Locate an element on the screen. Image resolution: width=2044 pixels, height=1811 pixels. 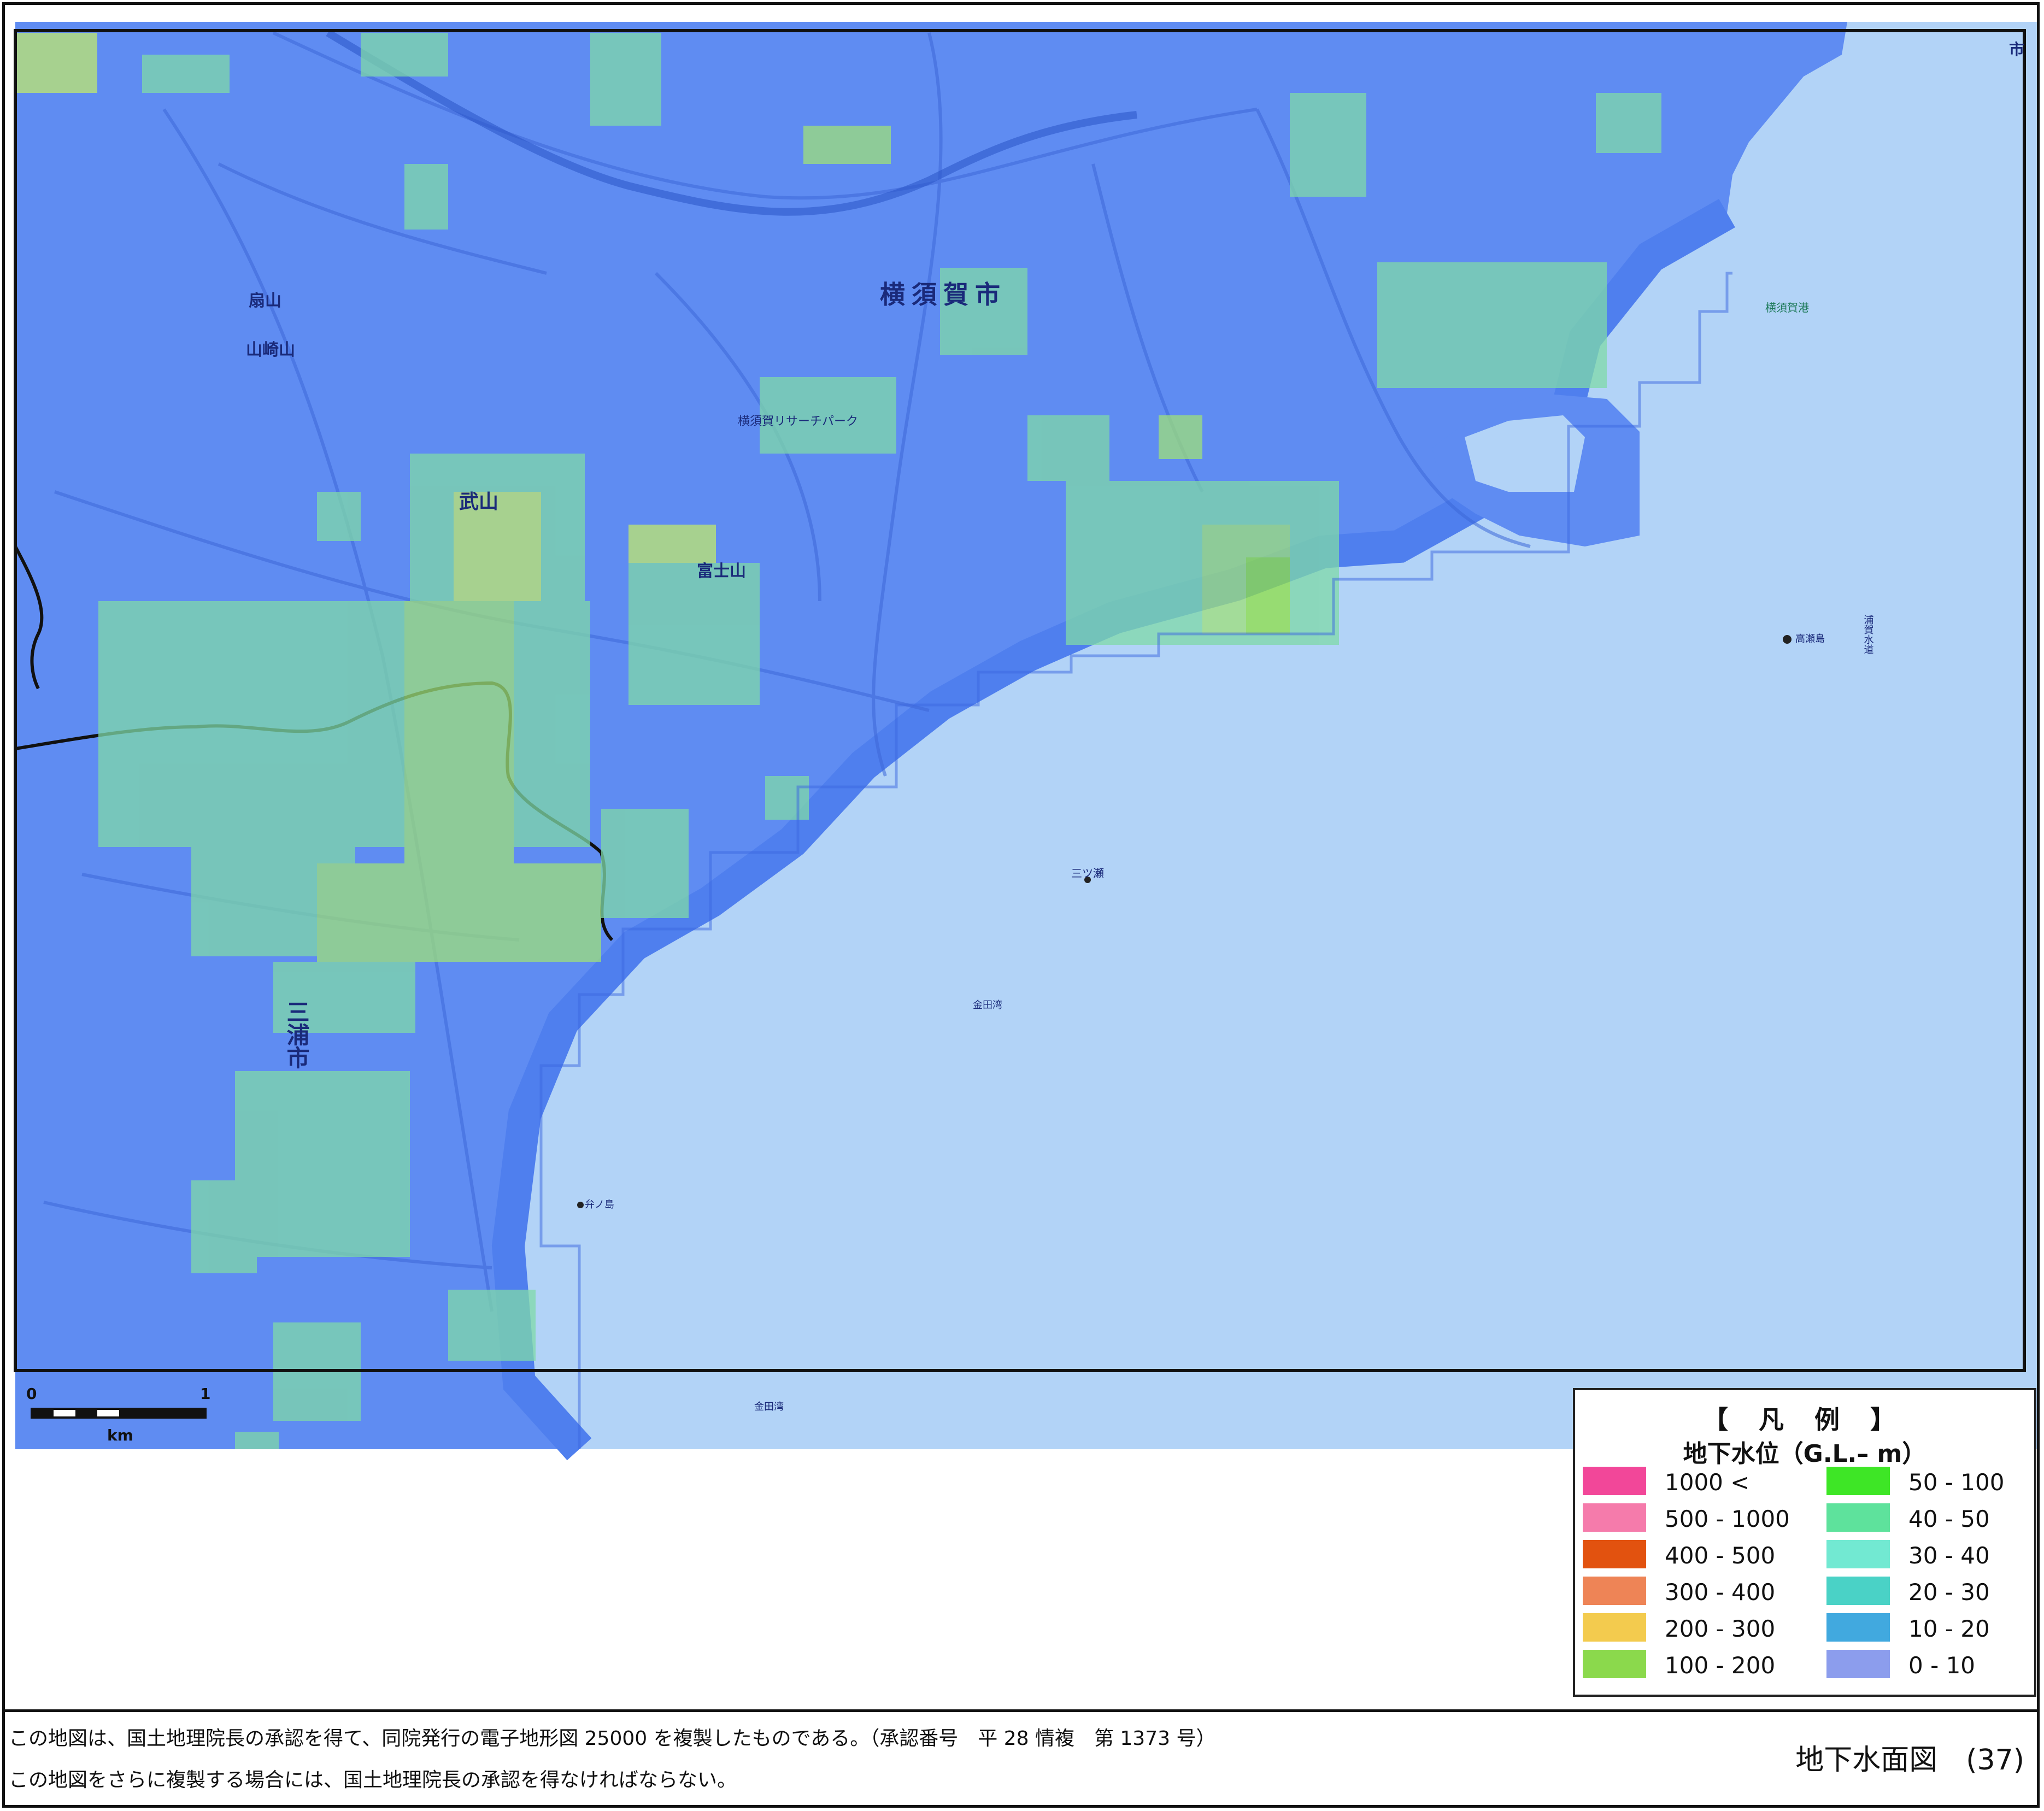
legend-label: 400 - 500 is located at coordinates (1720, 1555).